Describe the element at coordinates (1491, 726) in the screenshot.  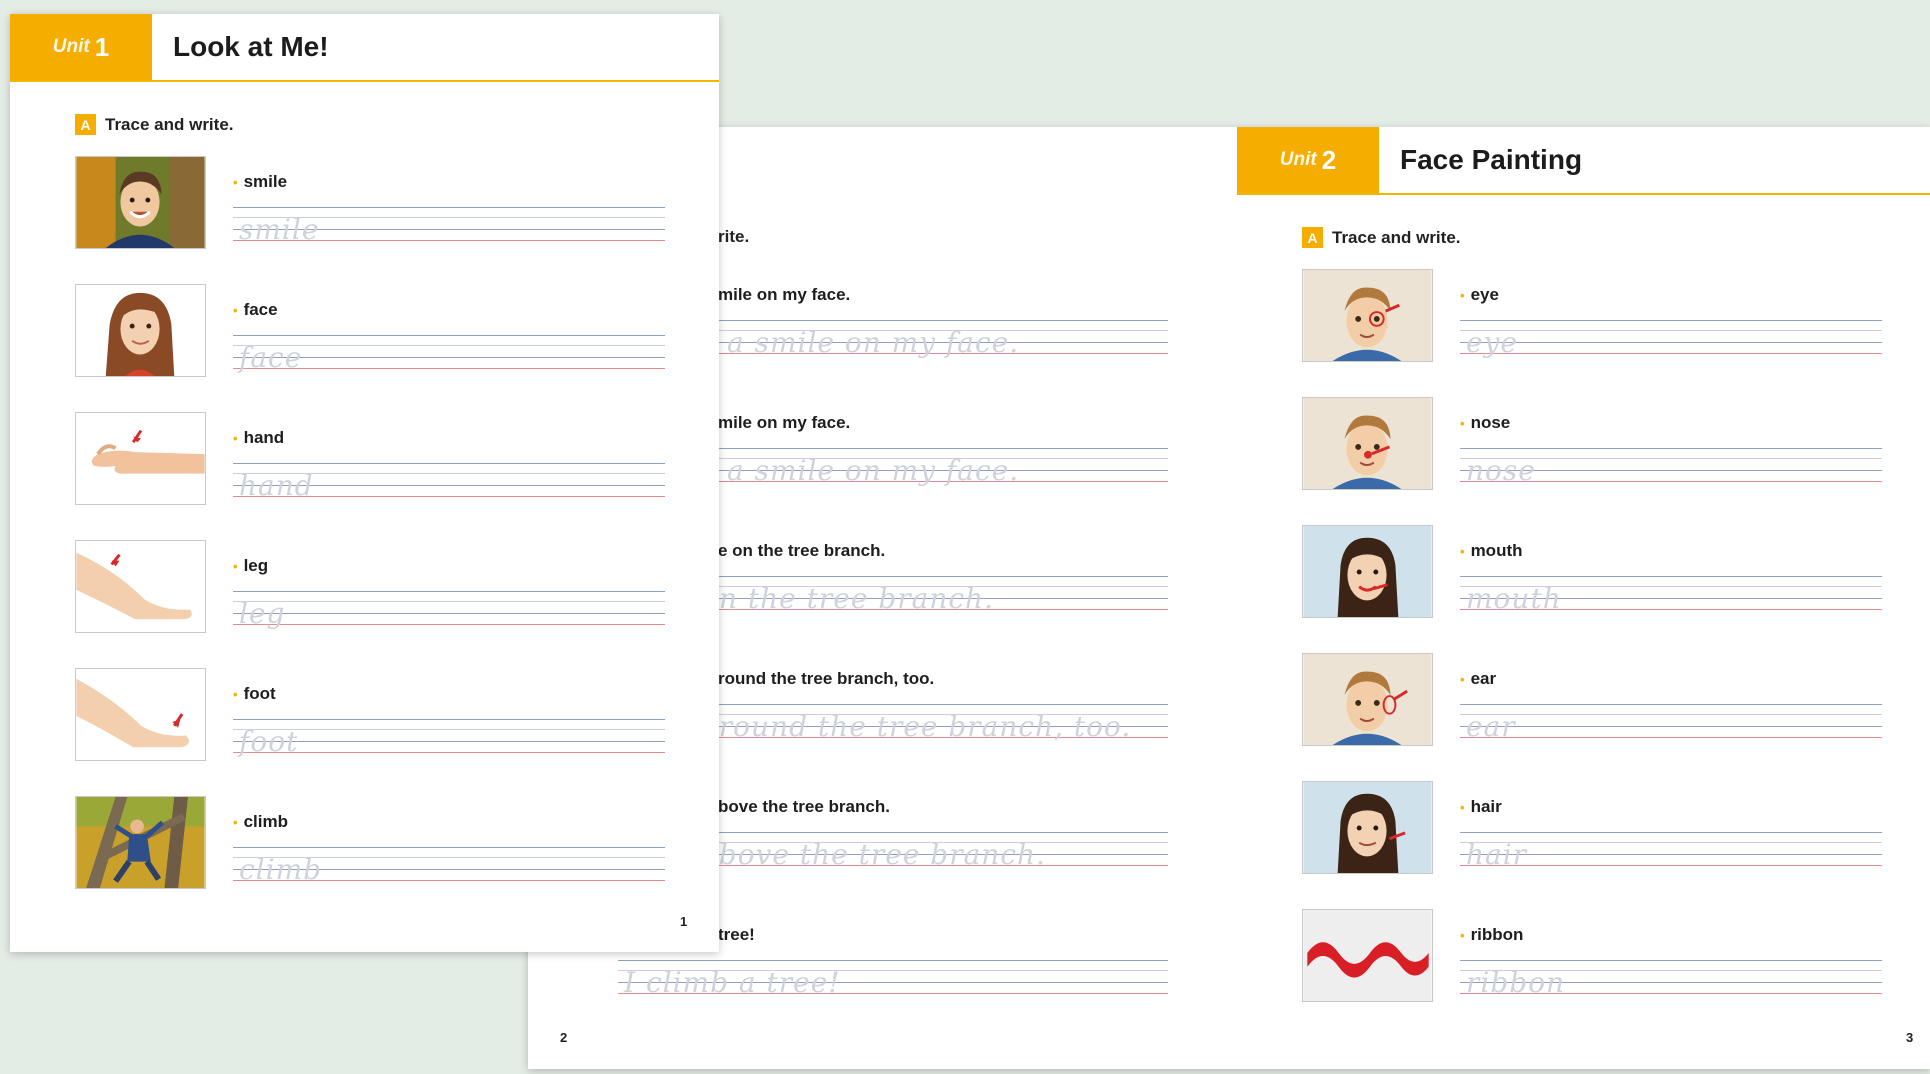
I see `trace-text: ear` at that location.